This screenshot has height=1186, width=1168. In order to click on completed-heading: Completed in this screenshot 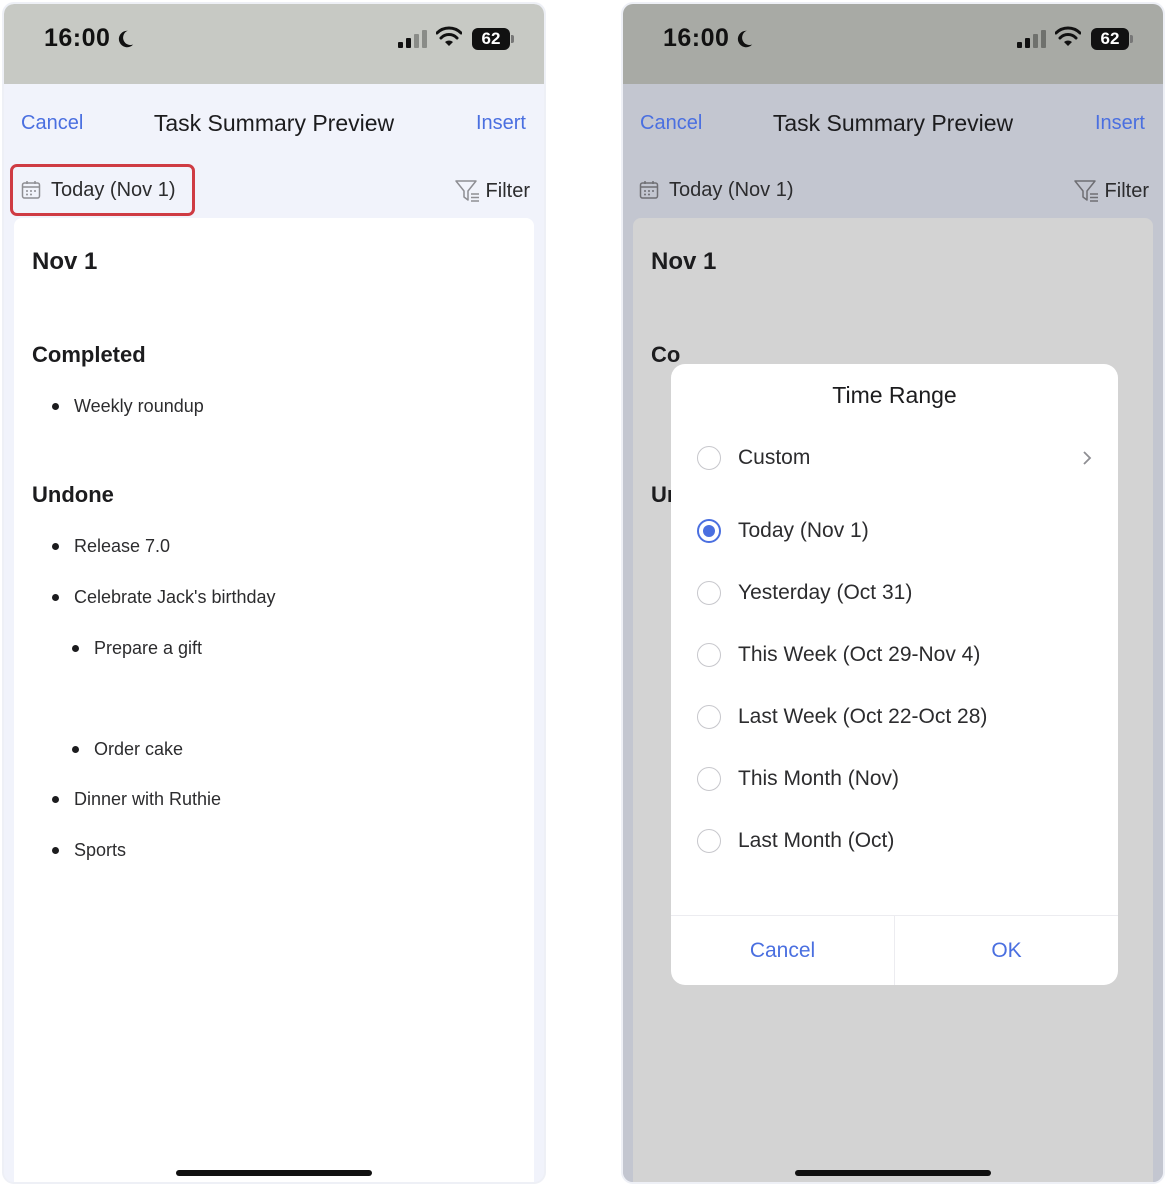, I will do `click(89, 354)`.